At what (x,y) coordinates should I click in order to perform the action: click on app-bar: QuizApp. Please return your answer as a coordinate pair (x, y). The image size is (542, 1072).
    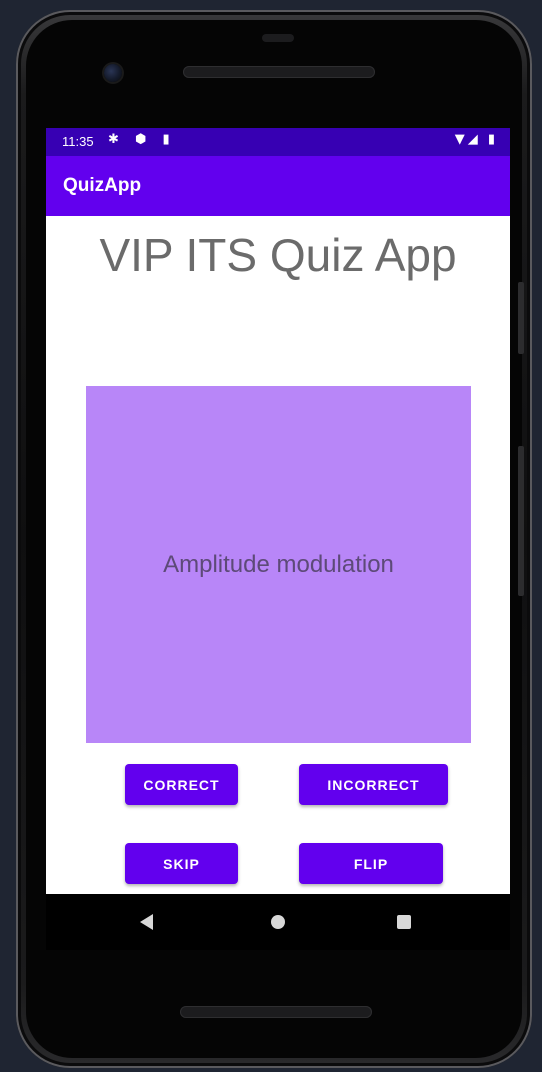
    Looking at the image, I should click on (278, 186).